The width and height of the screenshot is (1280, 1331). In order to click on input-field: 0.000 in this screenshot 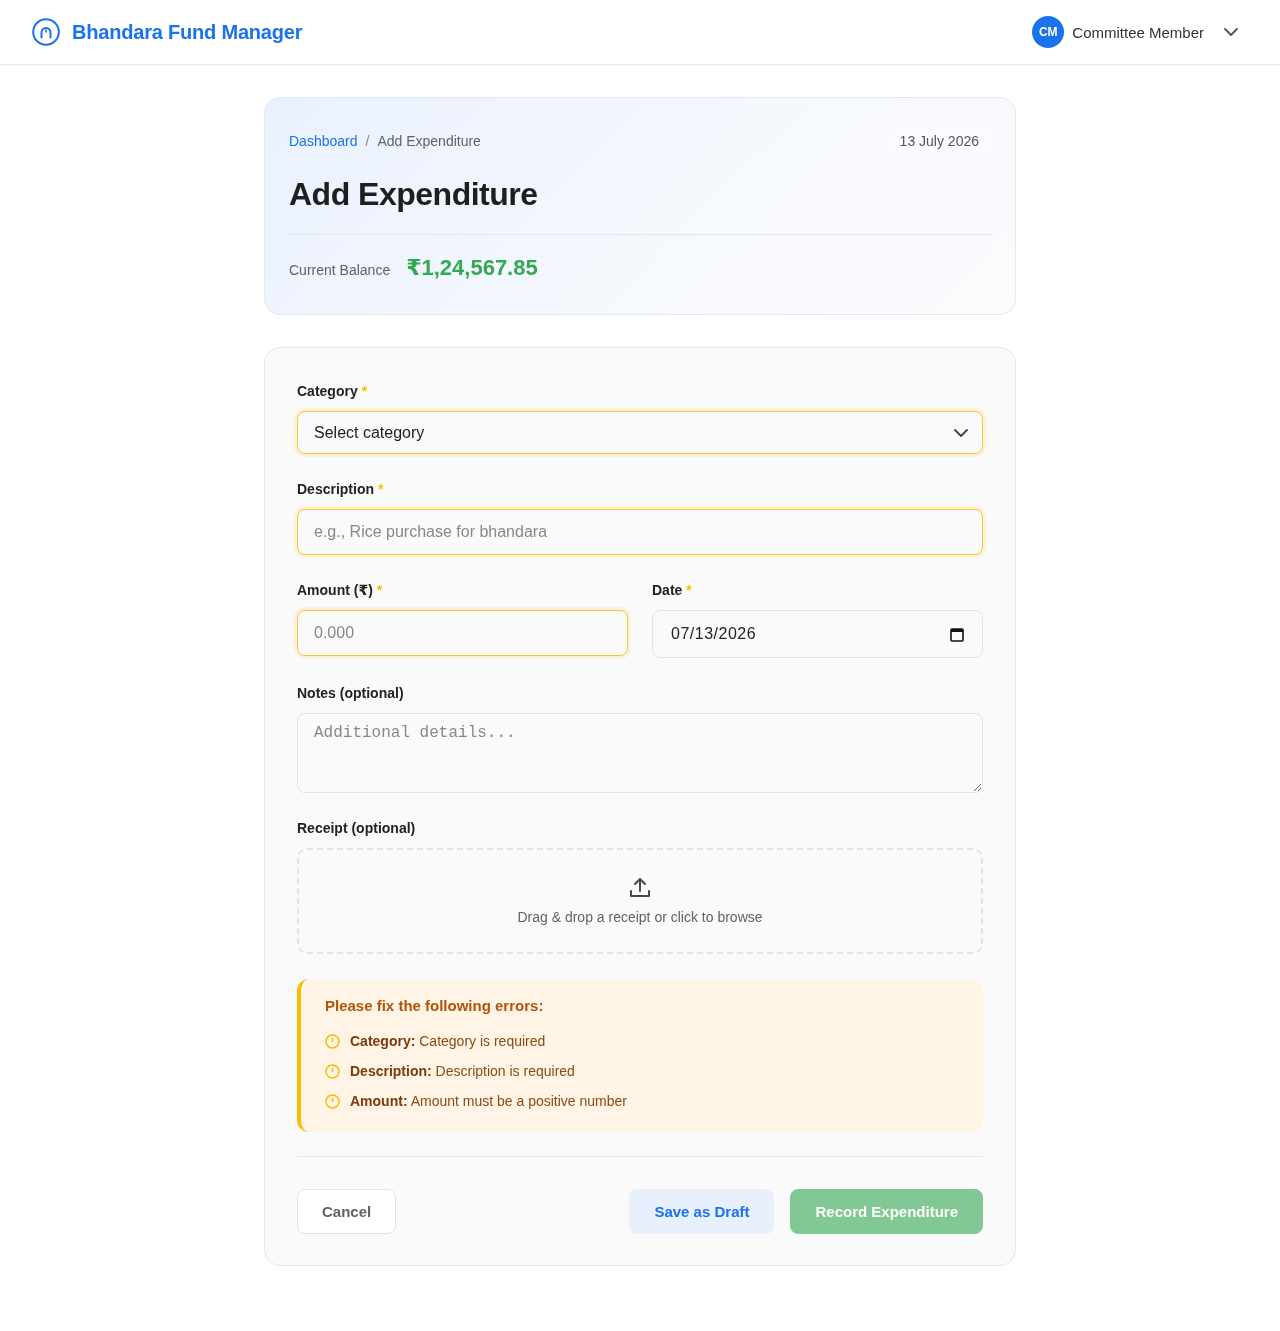, I will do `click(462, 633)`.